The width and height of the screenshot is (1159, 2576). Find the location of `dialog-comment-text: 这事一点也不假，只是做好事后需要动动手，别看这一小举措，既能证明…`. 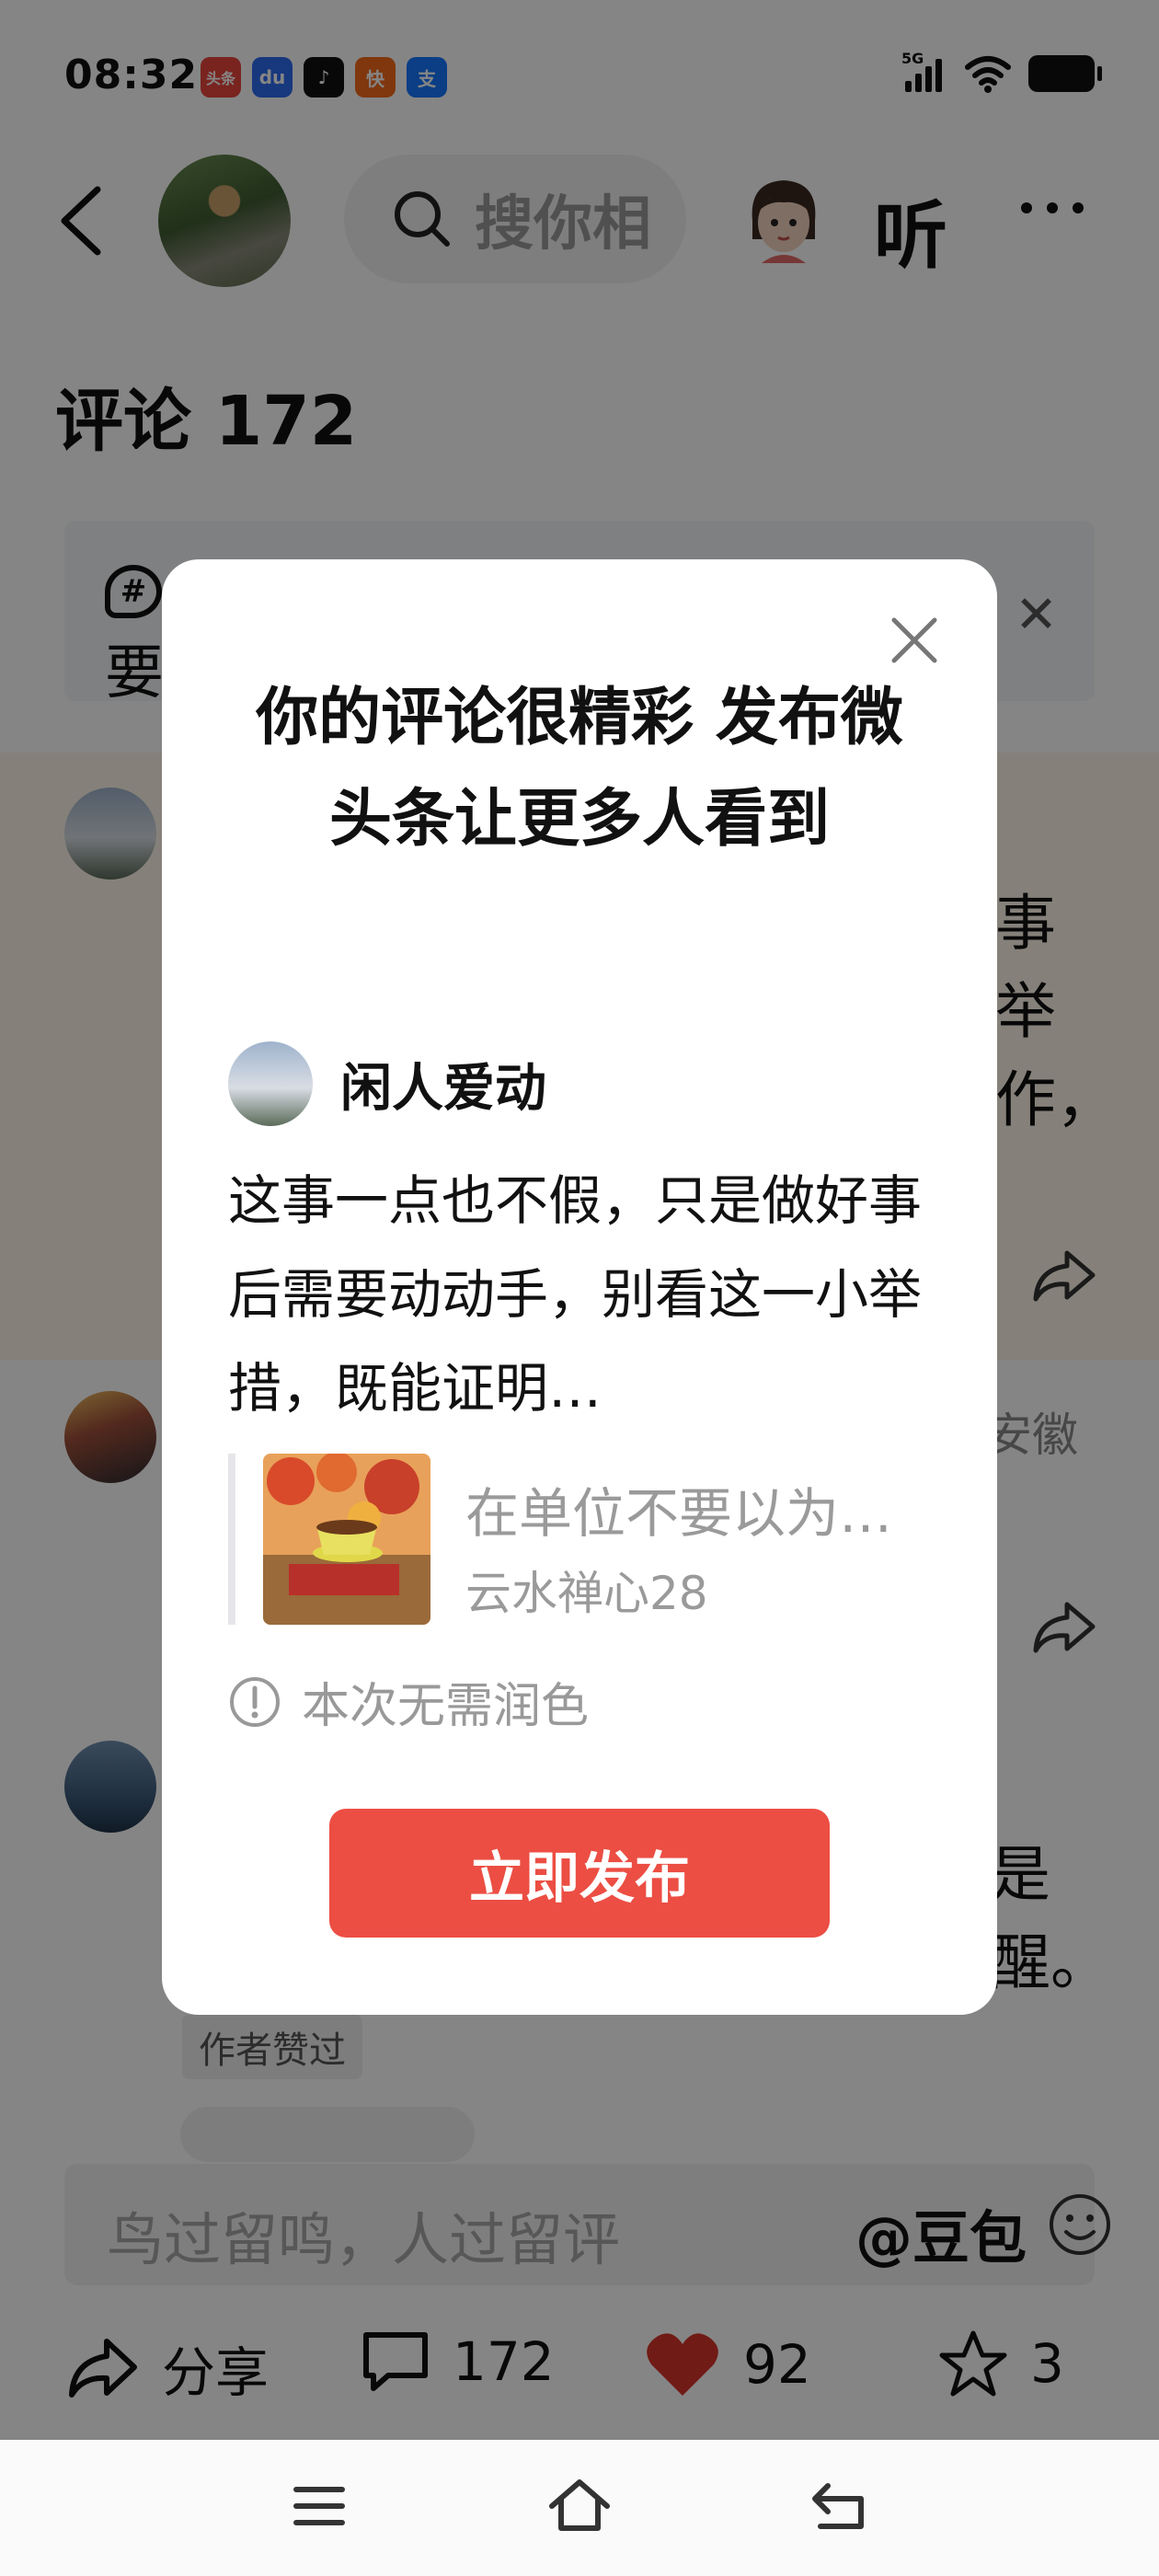

dialog-comment-text: 这事一点也不假，只是做好事后需要动动手，别看这一小举措，既能证明… is located at coordinates (575, 1294).